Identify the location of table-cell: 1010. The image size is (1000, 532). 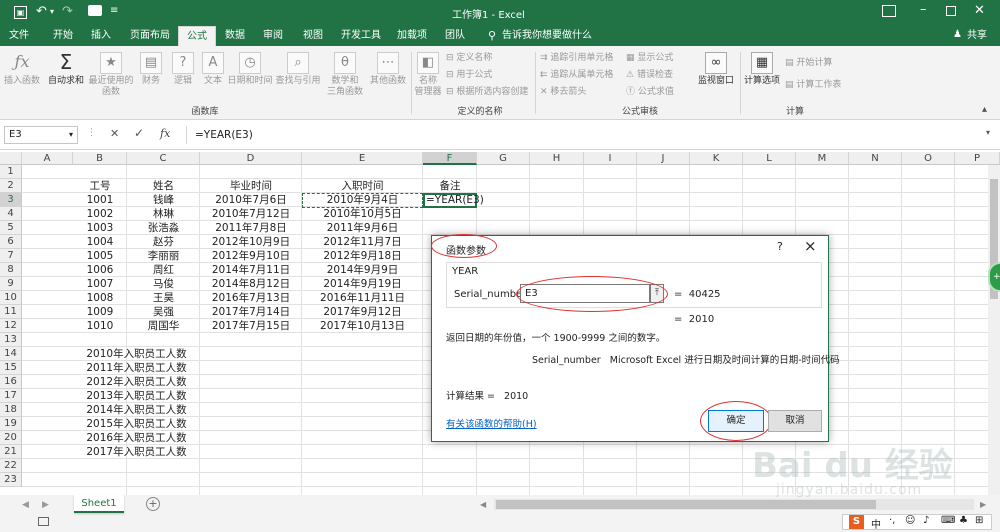
(100, 326).